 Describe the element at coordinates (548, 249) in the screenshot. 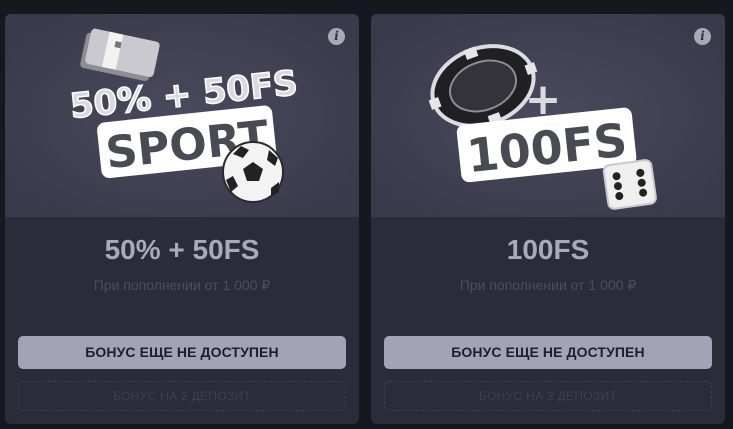

I see `card-title: 100FS` at that location.